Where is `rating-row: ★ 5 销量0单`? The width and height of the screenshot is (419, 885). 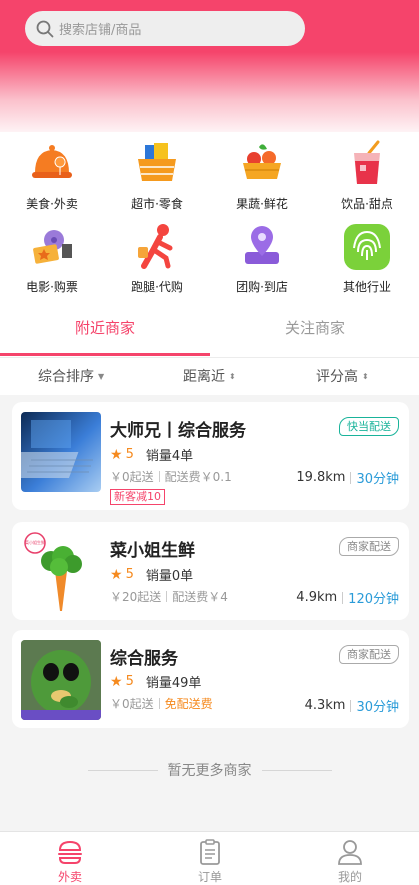 rating-row: ★ 5 销量0单 is located at coordinates (152, 575).